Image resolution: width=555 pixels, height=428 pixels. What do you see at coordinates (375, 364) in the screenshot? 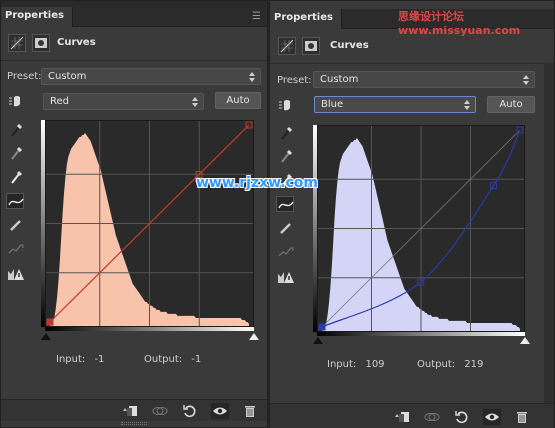
I see `input-value: 109` at bounding box center [375, 364].